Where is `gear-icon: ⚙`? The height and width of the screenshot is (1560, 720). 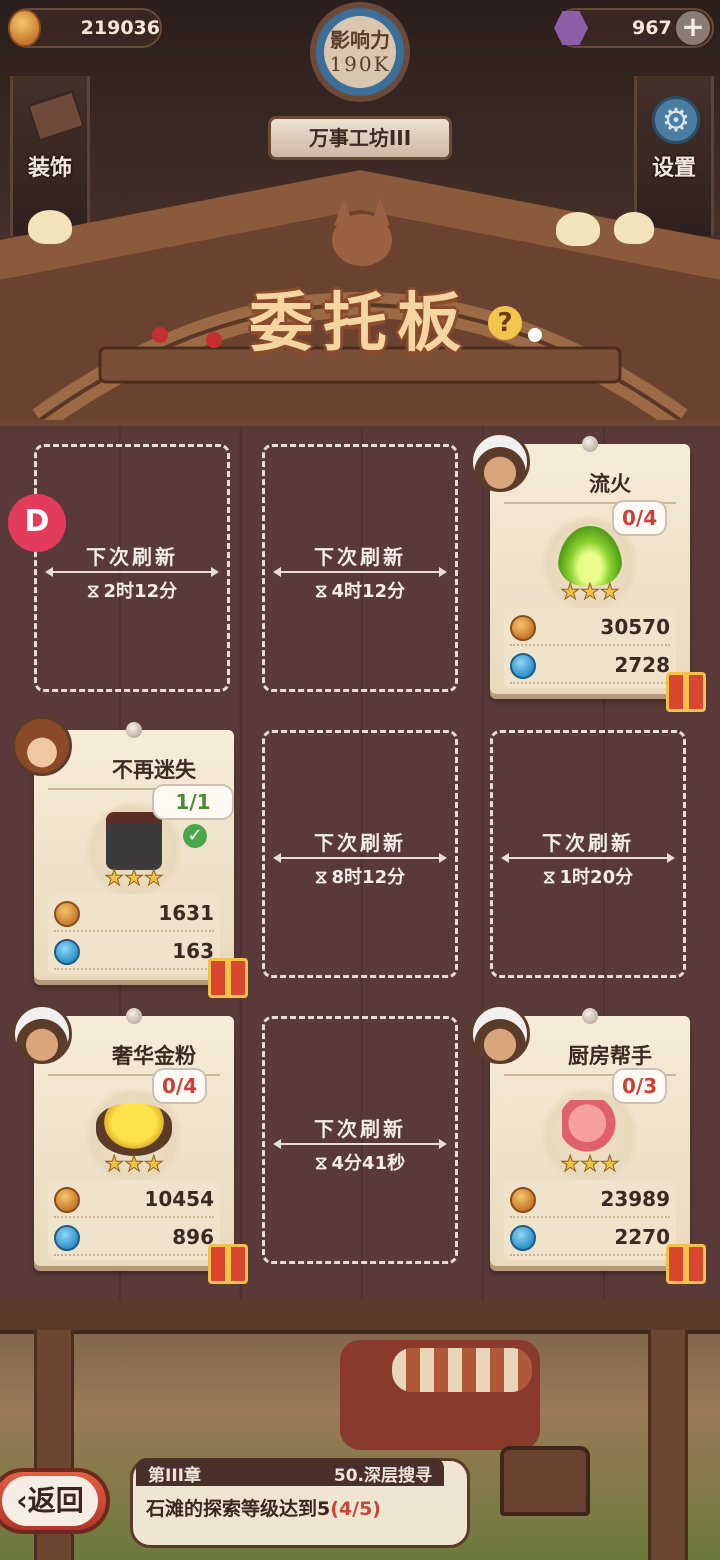
gear-icon: ⚙ is located at coordinates (676, 120).